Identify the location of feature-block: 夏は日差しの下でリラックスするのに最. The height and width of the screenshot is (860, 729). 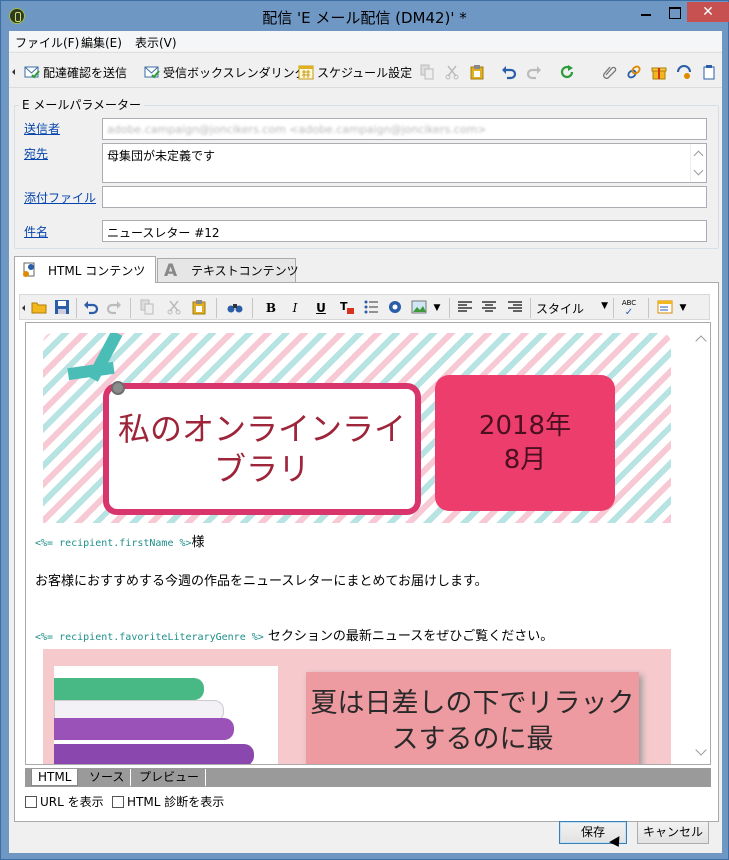
(357, 706).